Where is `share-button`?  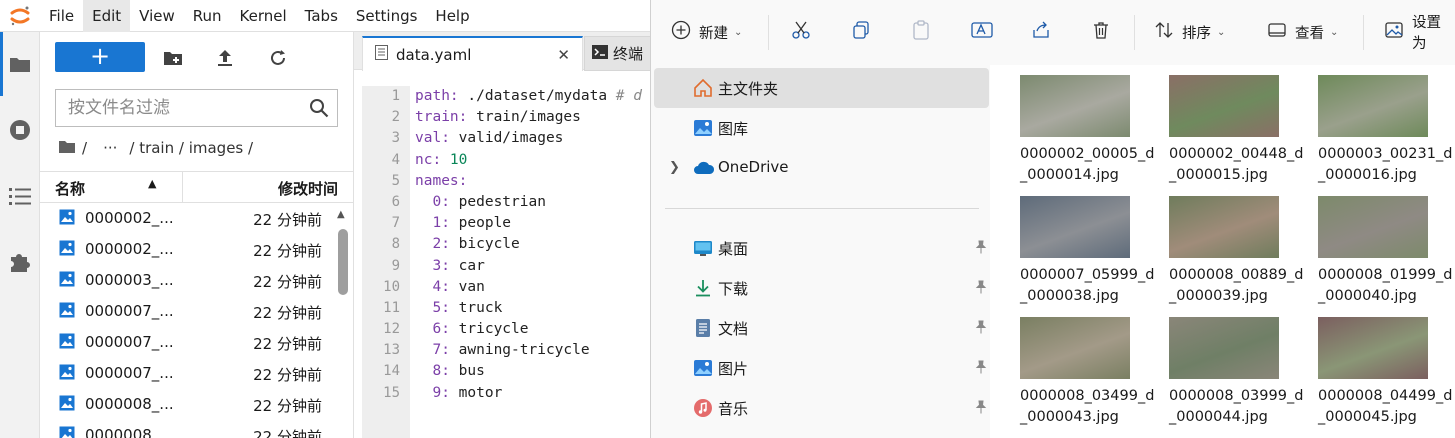 share-button is located at coordinates (1041, 32).